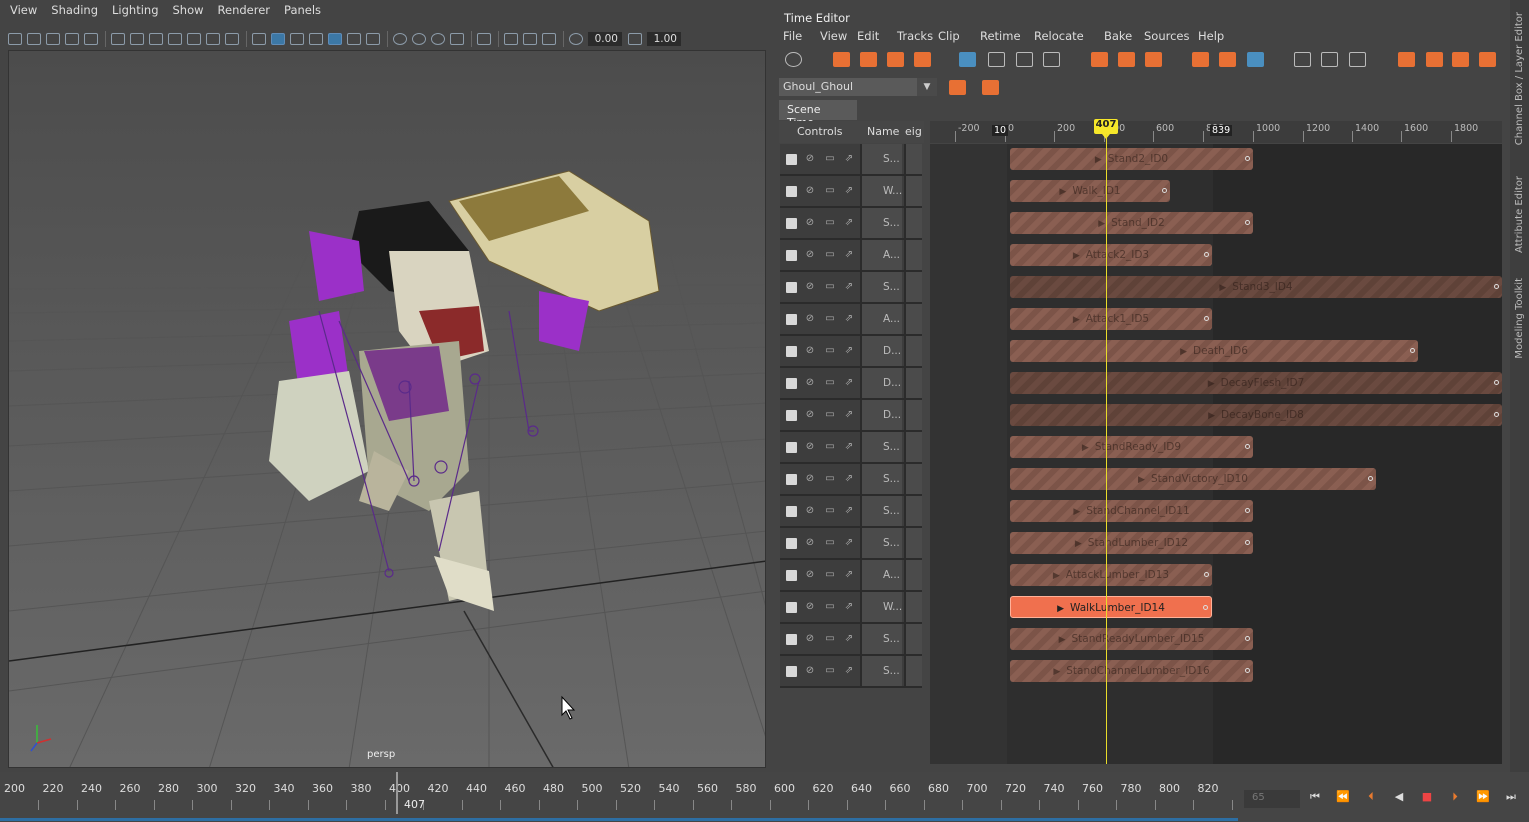 The image size is (1529, 822). Describe the element at coordinates (1519, 78) in the screenshot. I see `tab-channel-box: Channel Box / Layer Editor` at that location.